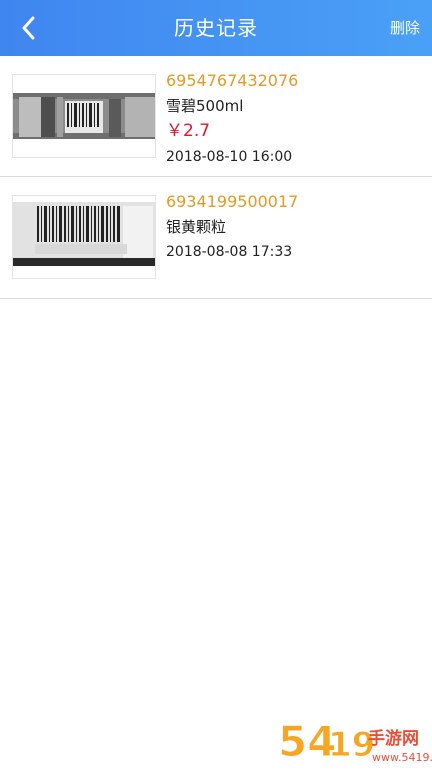 The width and height of the screenshot is (432, 772). What do you see at coordinates (393, 738) in the screenshot?
I see `svg-text: 手游网` at bounding box center [393, 738].